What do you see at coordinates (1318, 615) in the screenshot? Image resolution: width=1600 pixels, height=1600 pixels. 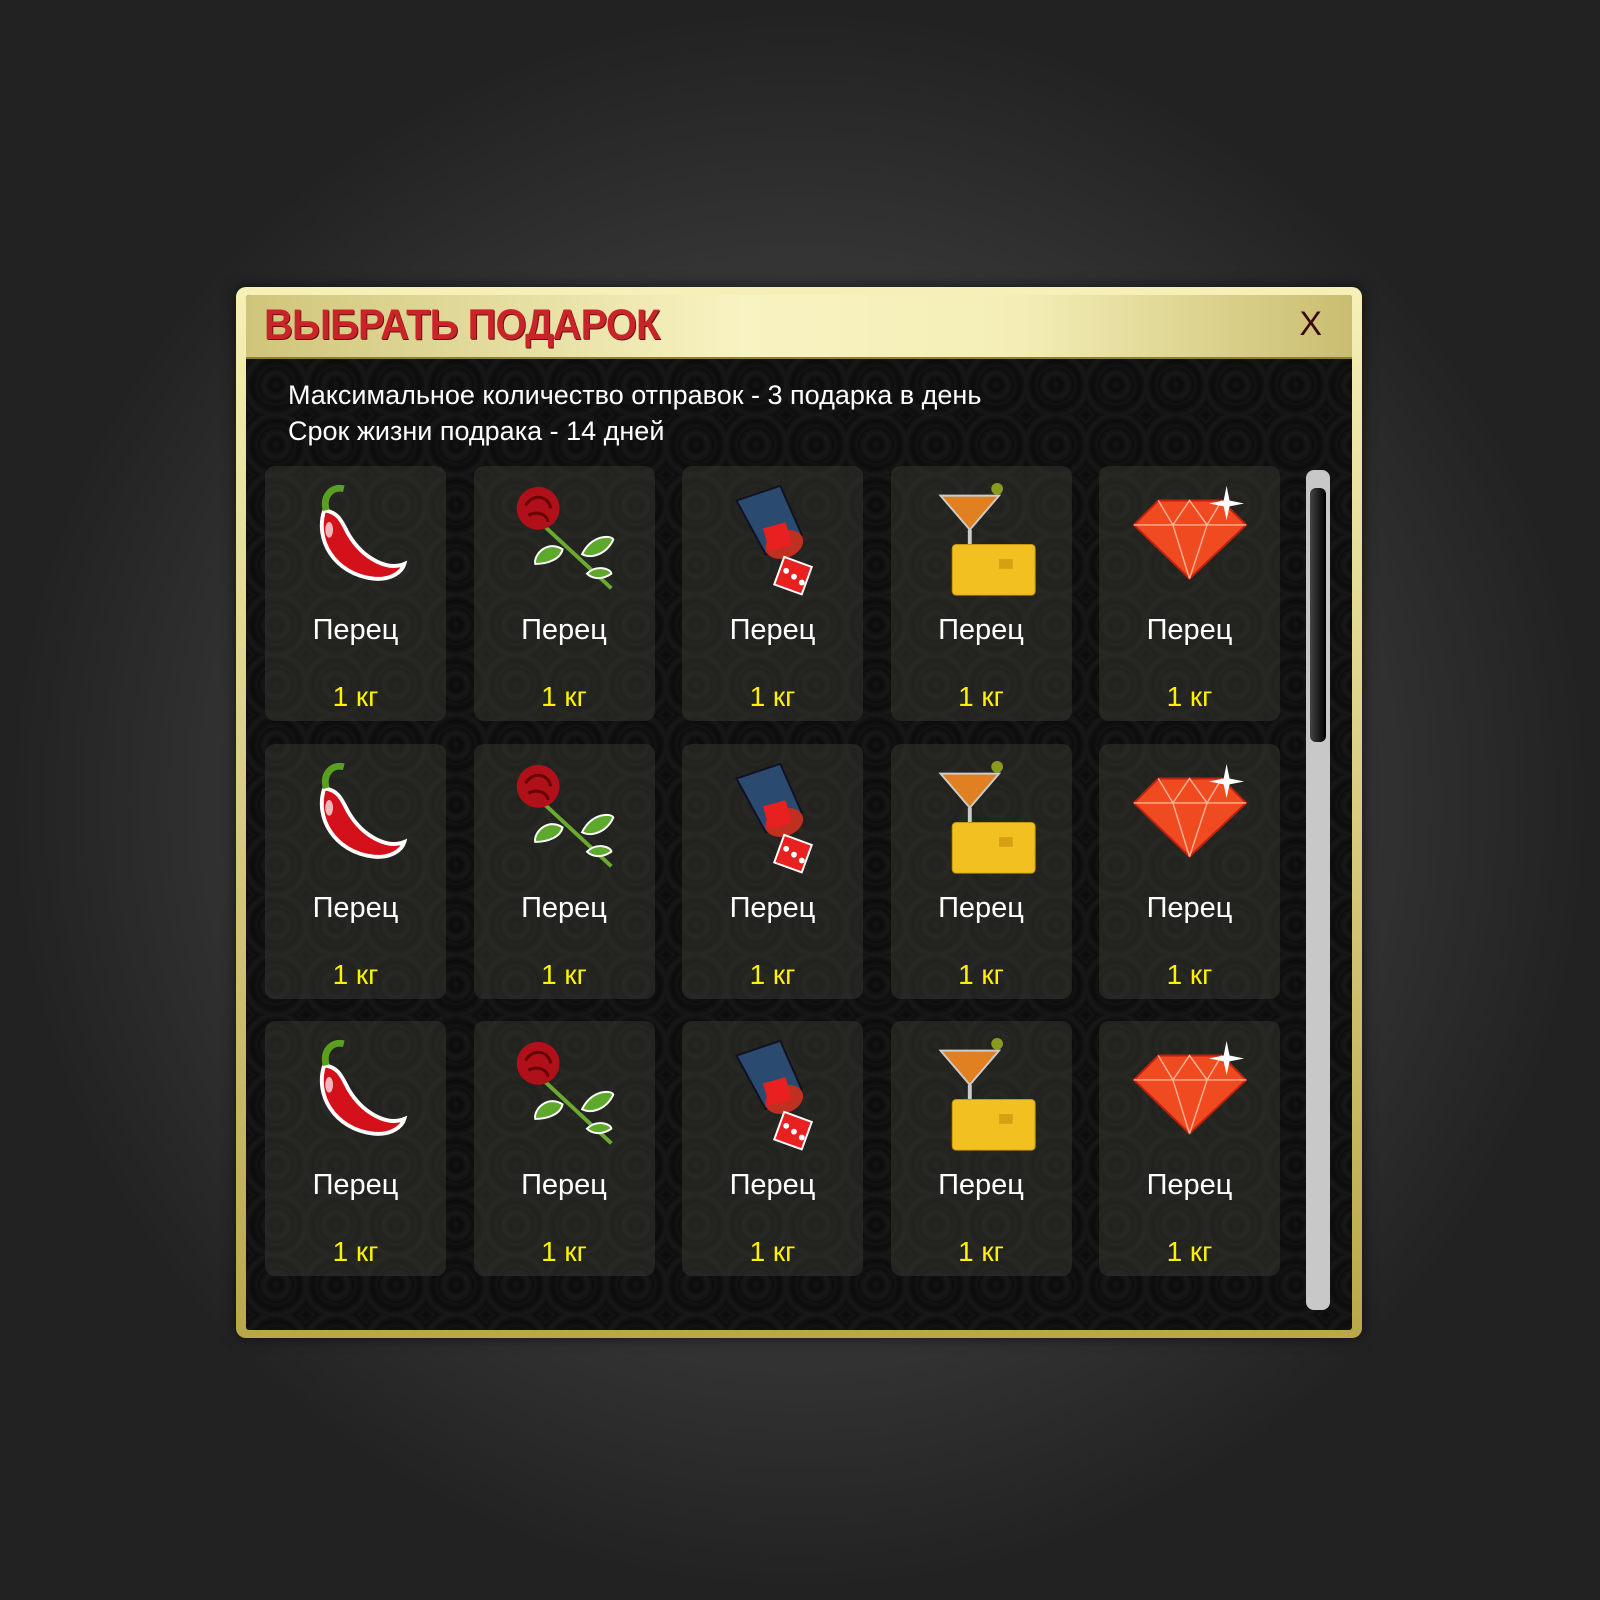 I see `scrollbar-thumb` at bounding box center [1318, 615].